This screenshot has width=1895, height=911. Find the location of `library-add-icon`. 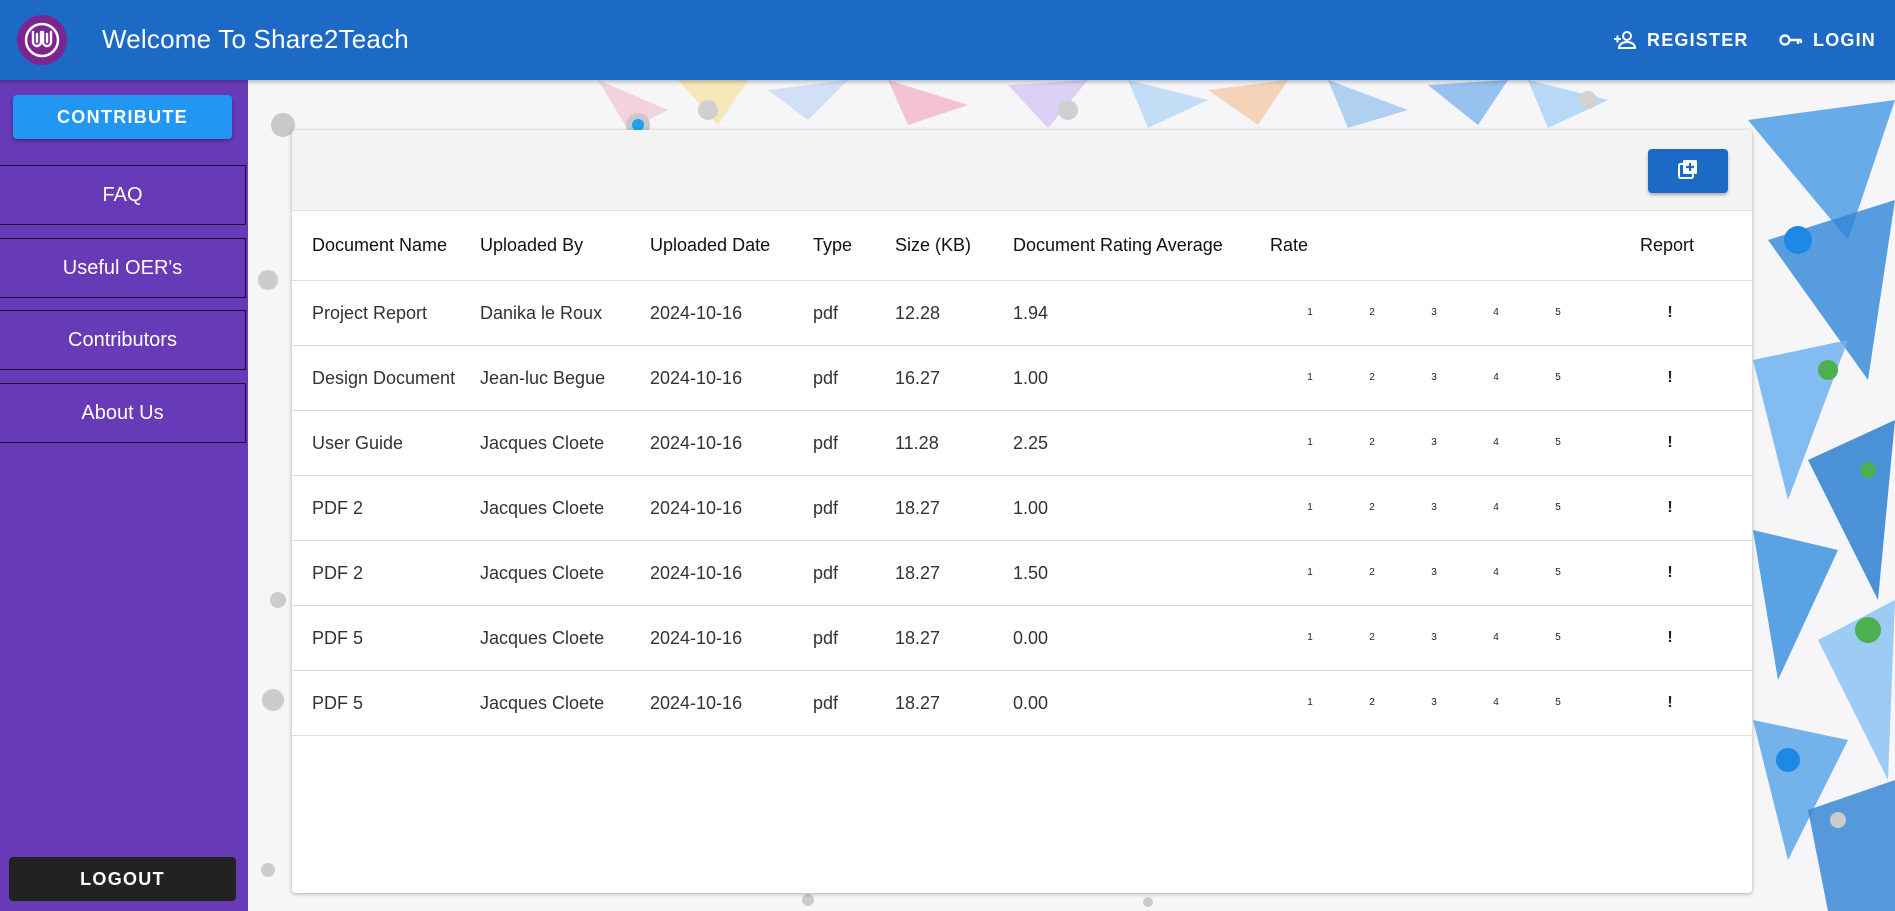

library-add-icon is located at coordinates (1688, 171).